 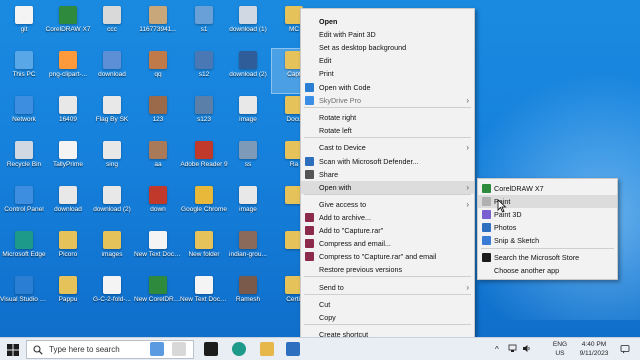 I want to click on clock: 4:40 PM 9/11/2023, so click(x=594, y=349).